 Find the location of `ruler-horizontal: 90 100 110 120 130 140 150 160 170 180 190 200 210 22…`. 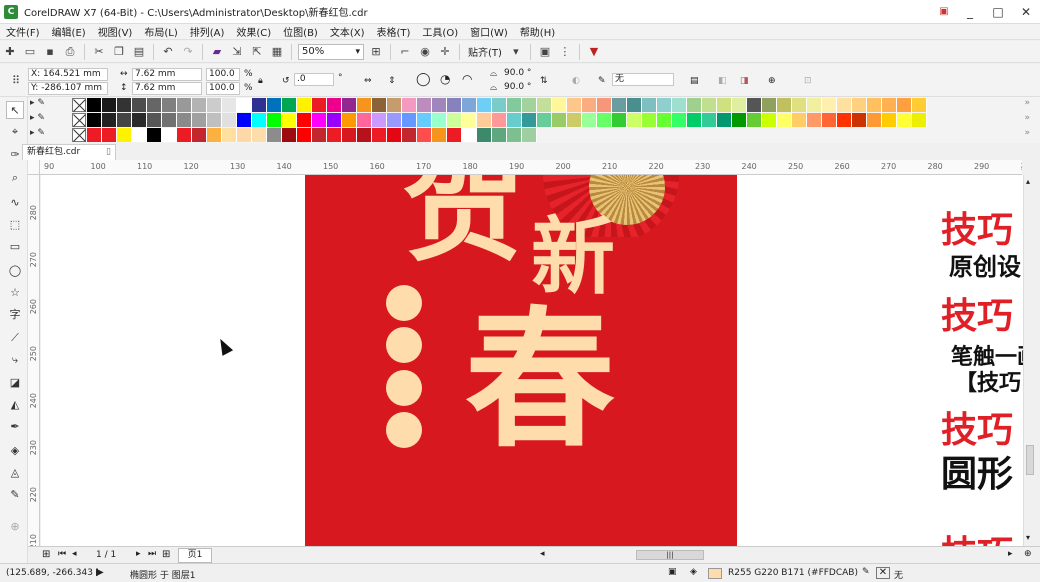

ruler-horizontal: 90 100 110 120 130 140 150 160 170 180 190 200 210 22… is located at coordinates (531, 167).